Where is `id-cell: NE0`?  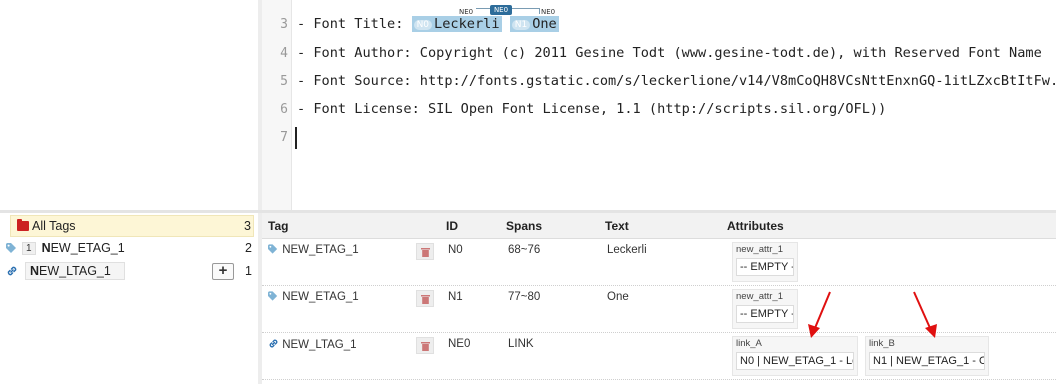
id-cell: NE0 is located at coordinates (459, 344).